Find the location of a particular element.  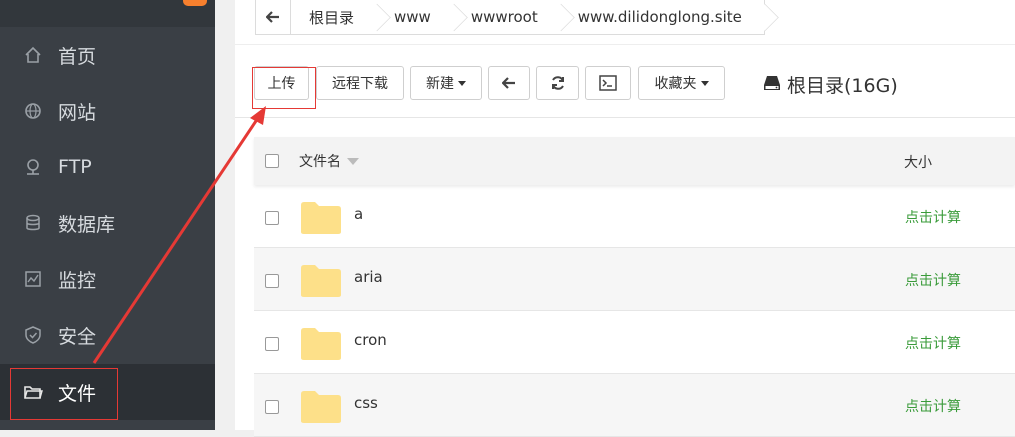

shield-icon is located at coordinates (33, 335).